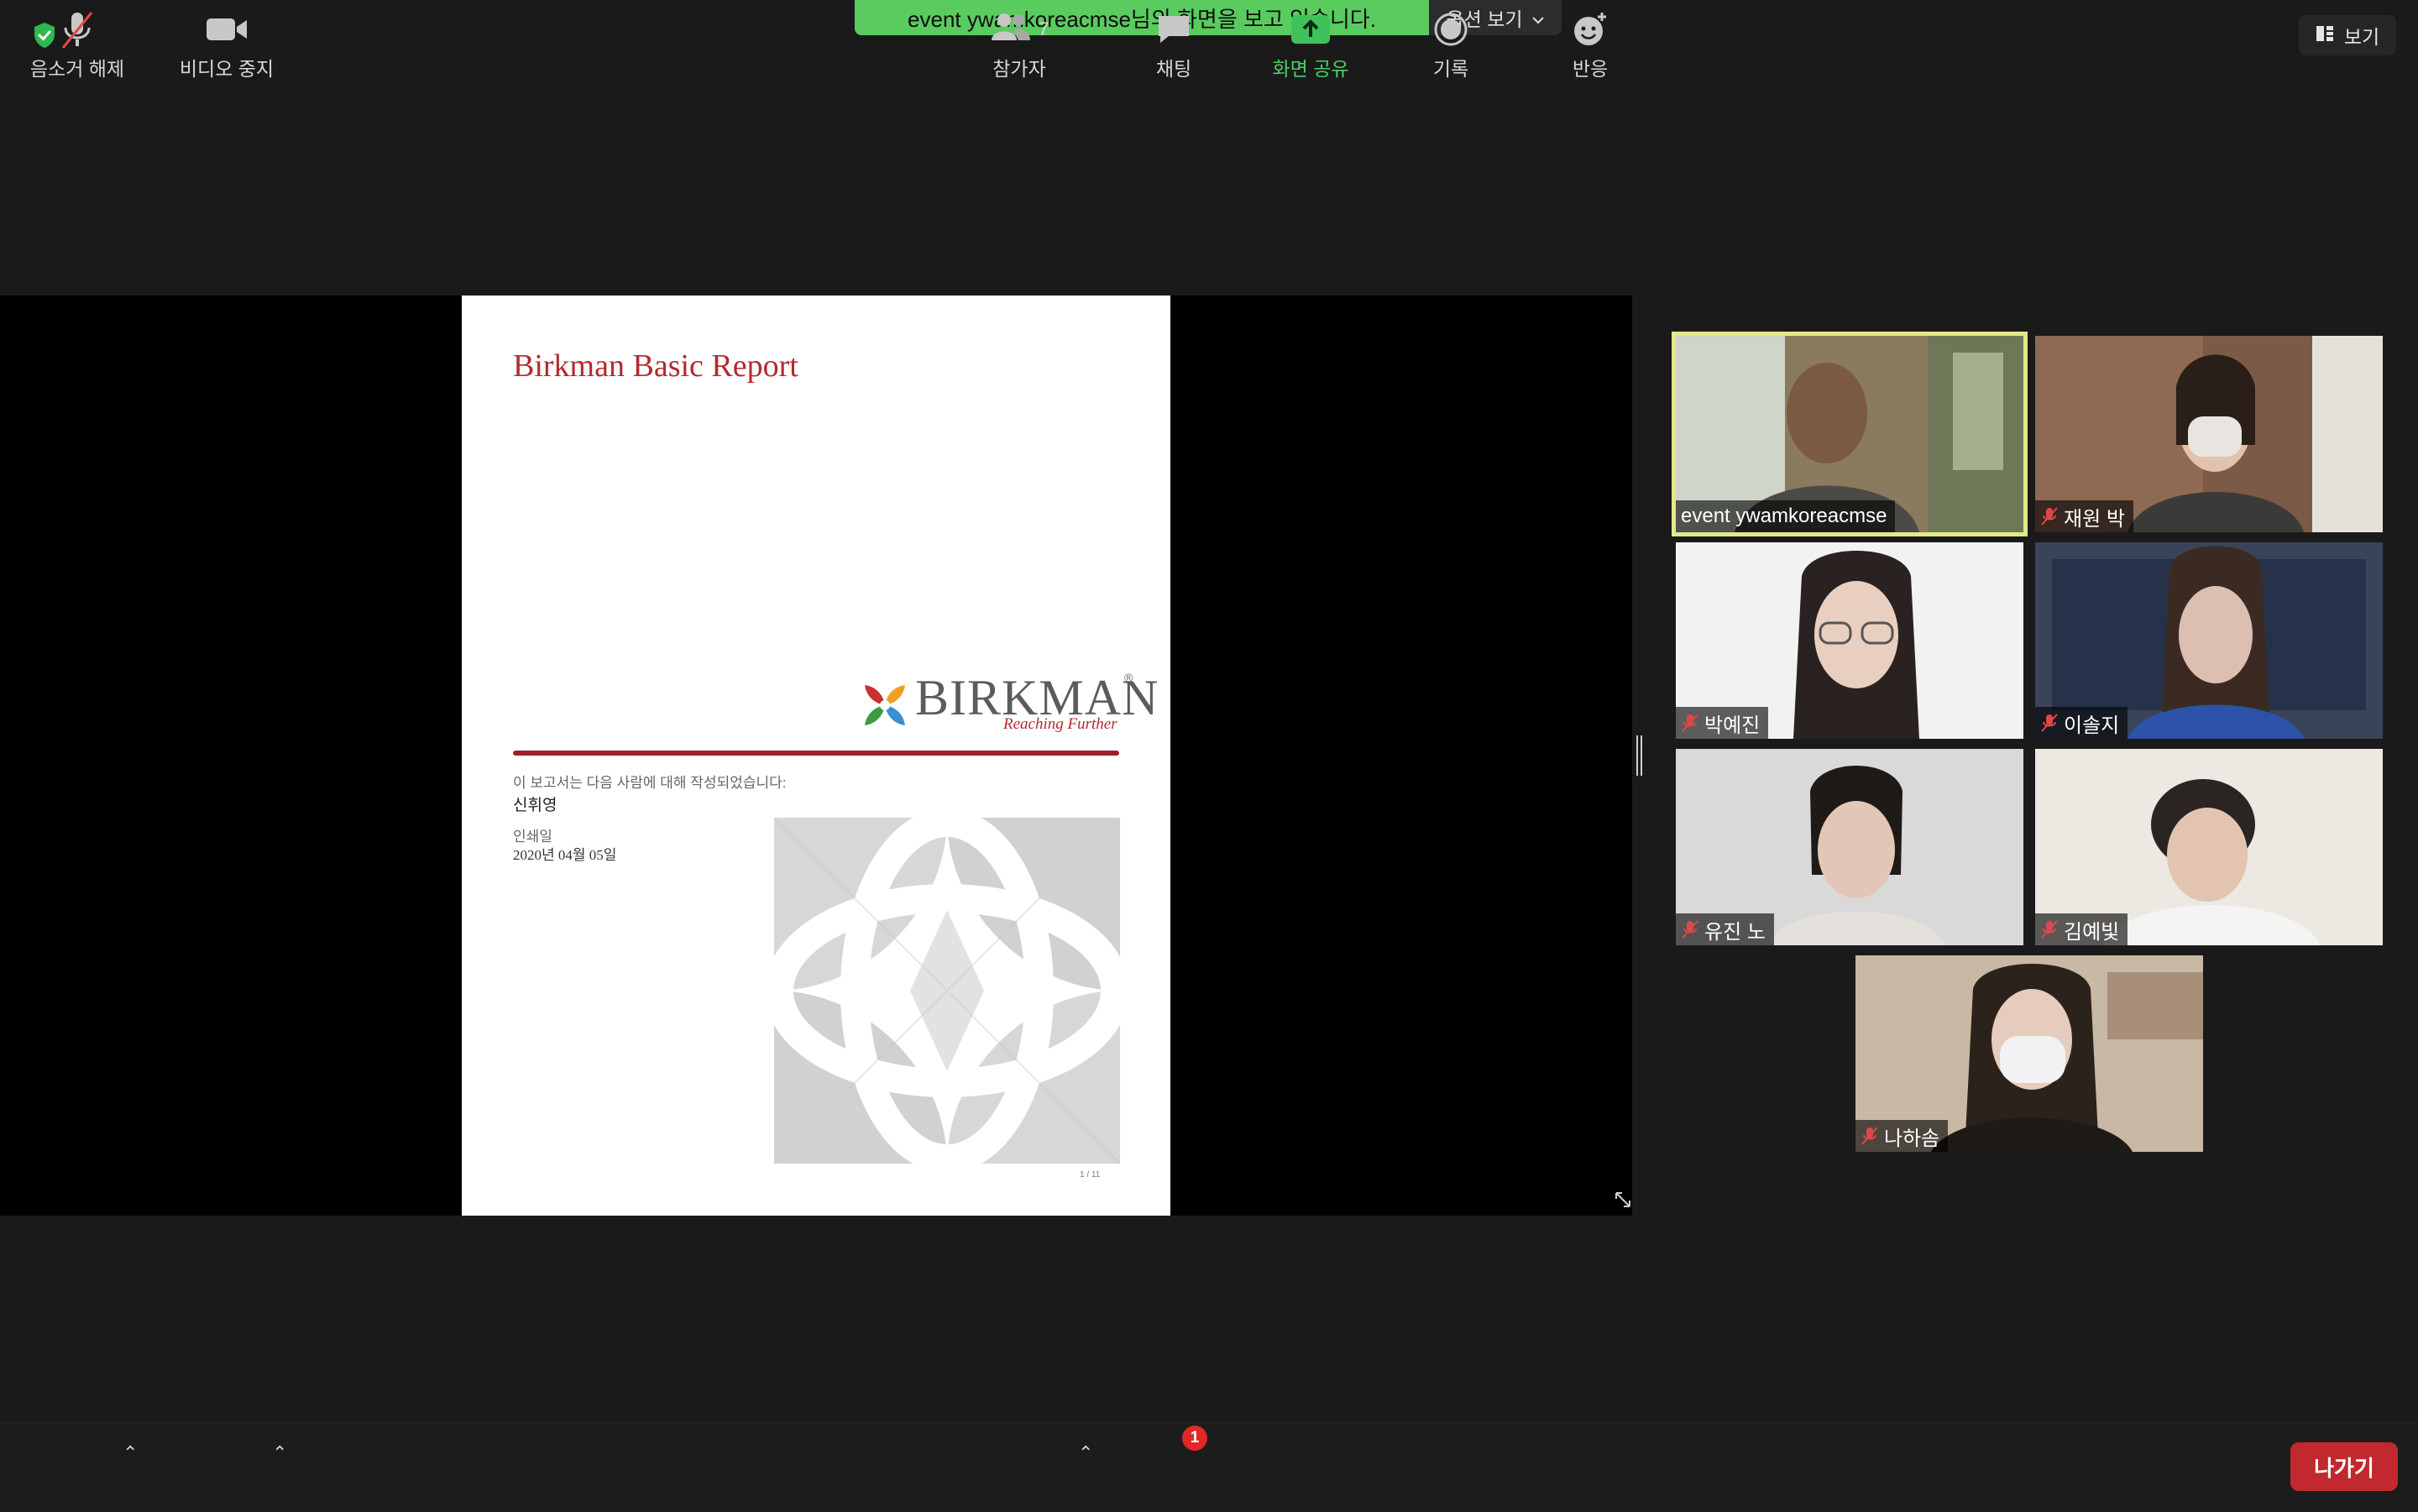 Image resolution: width=2418 pixels, height=1512 pixels. What do you see at coordinates (655, 366) in the screenshot?
I see `document-title: Birkman Basic Report` at bounding box center [655, 366].